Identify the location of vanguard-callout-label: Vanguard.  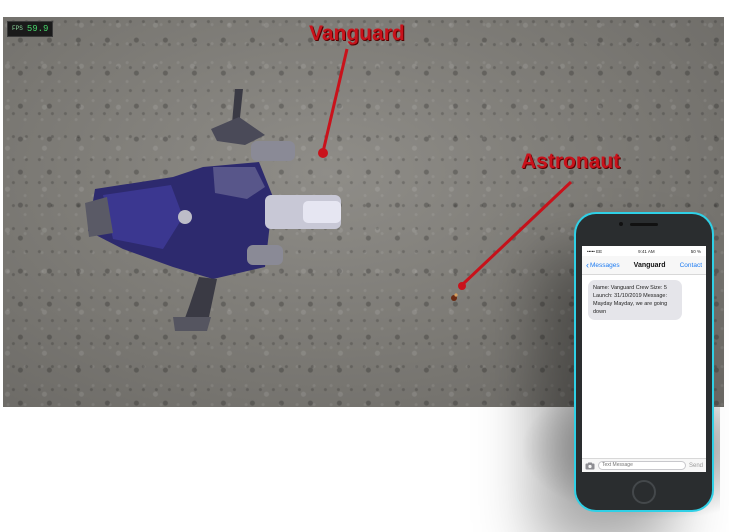
(357, 33).